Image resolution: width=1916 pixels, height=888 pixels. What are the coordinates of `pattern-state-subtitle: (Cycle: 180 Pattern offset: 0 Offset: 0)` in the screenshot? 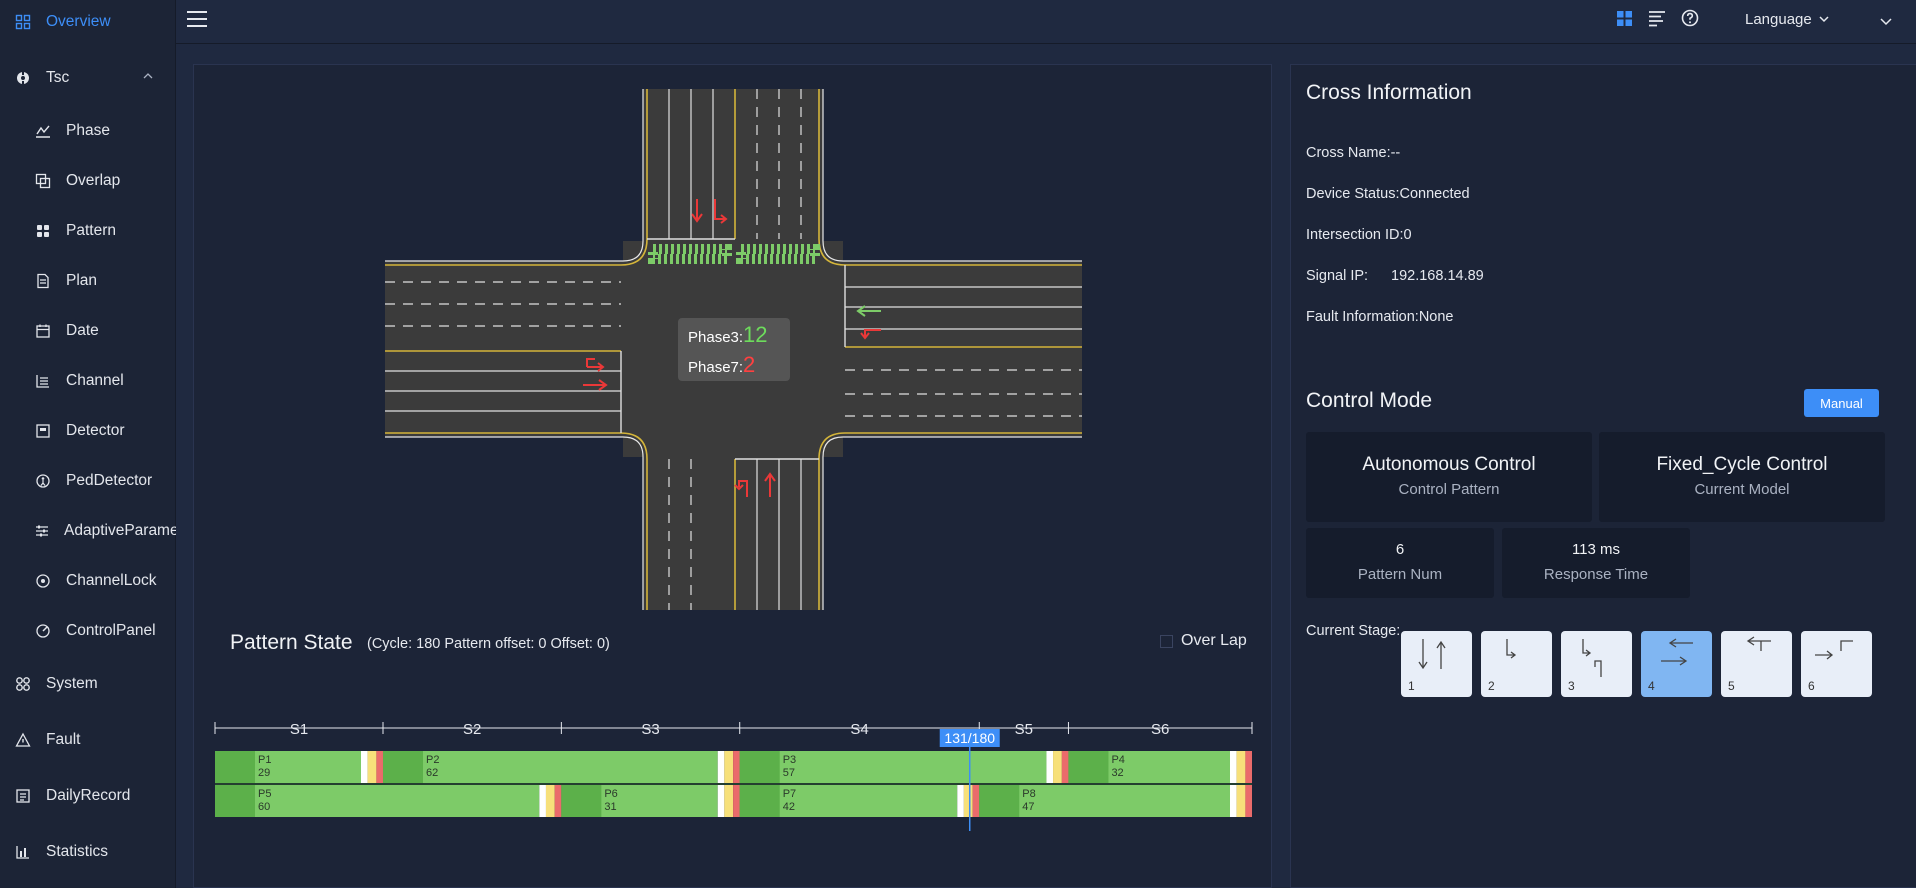 It's located at (488, 644).